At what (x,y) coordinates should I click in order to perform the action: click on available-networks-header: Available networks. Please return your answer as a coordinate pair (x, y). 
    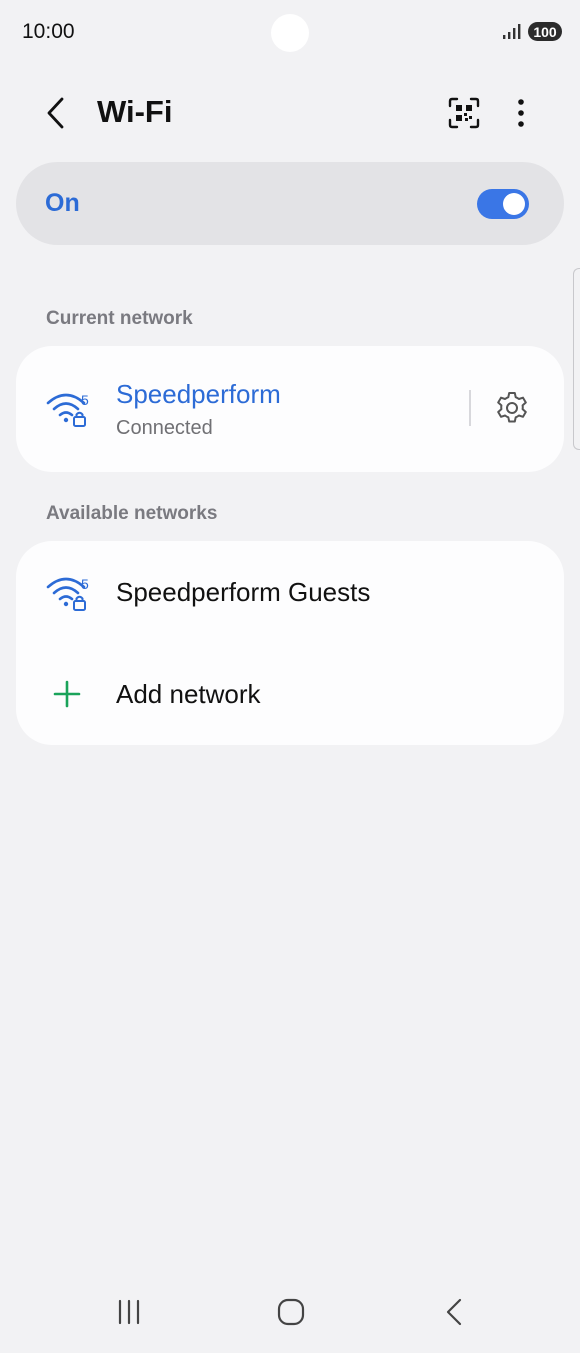
    Looking at the image, I should click on (132, 513).